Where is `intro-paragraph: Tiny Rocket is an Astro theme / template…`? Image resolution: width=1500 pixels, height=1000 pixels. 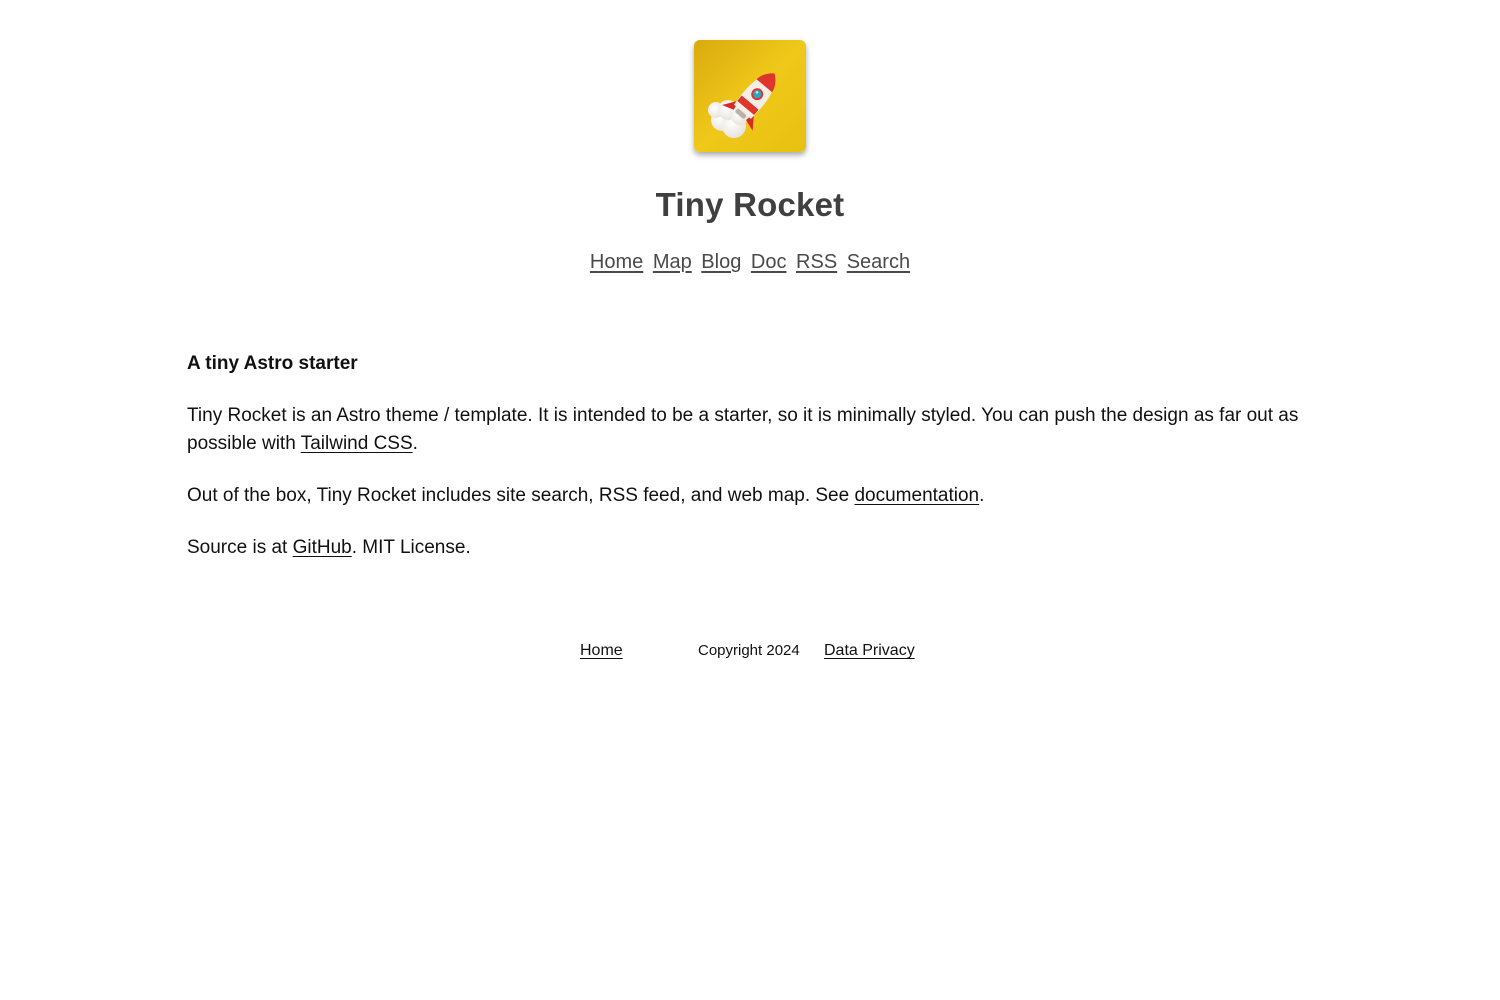
intro-paragraph: Tiny Rocket is an Astro theme / template… is located at coordinates (750, 430).